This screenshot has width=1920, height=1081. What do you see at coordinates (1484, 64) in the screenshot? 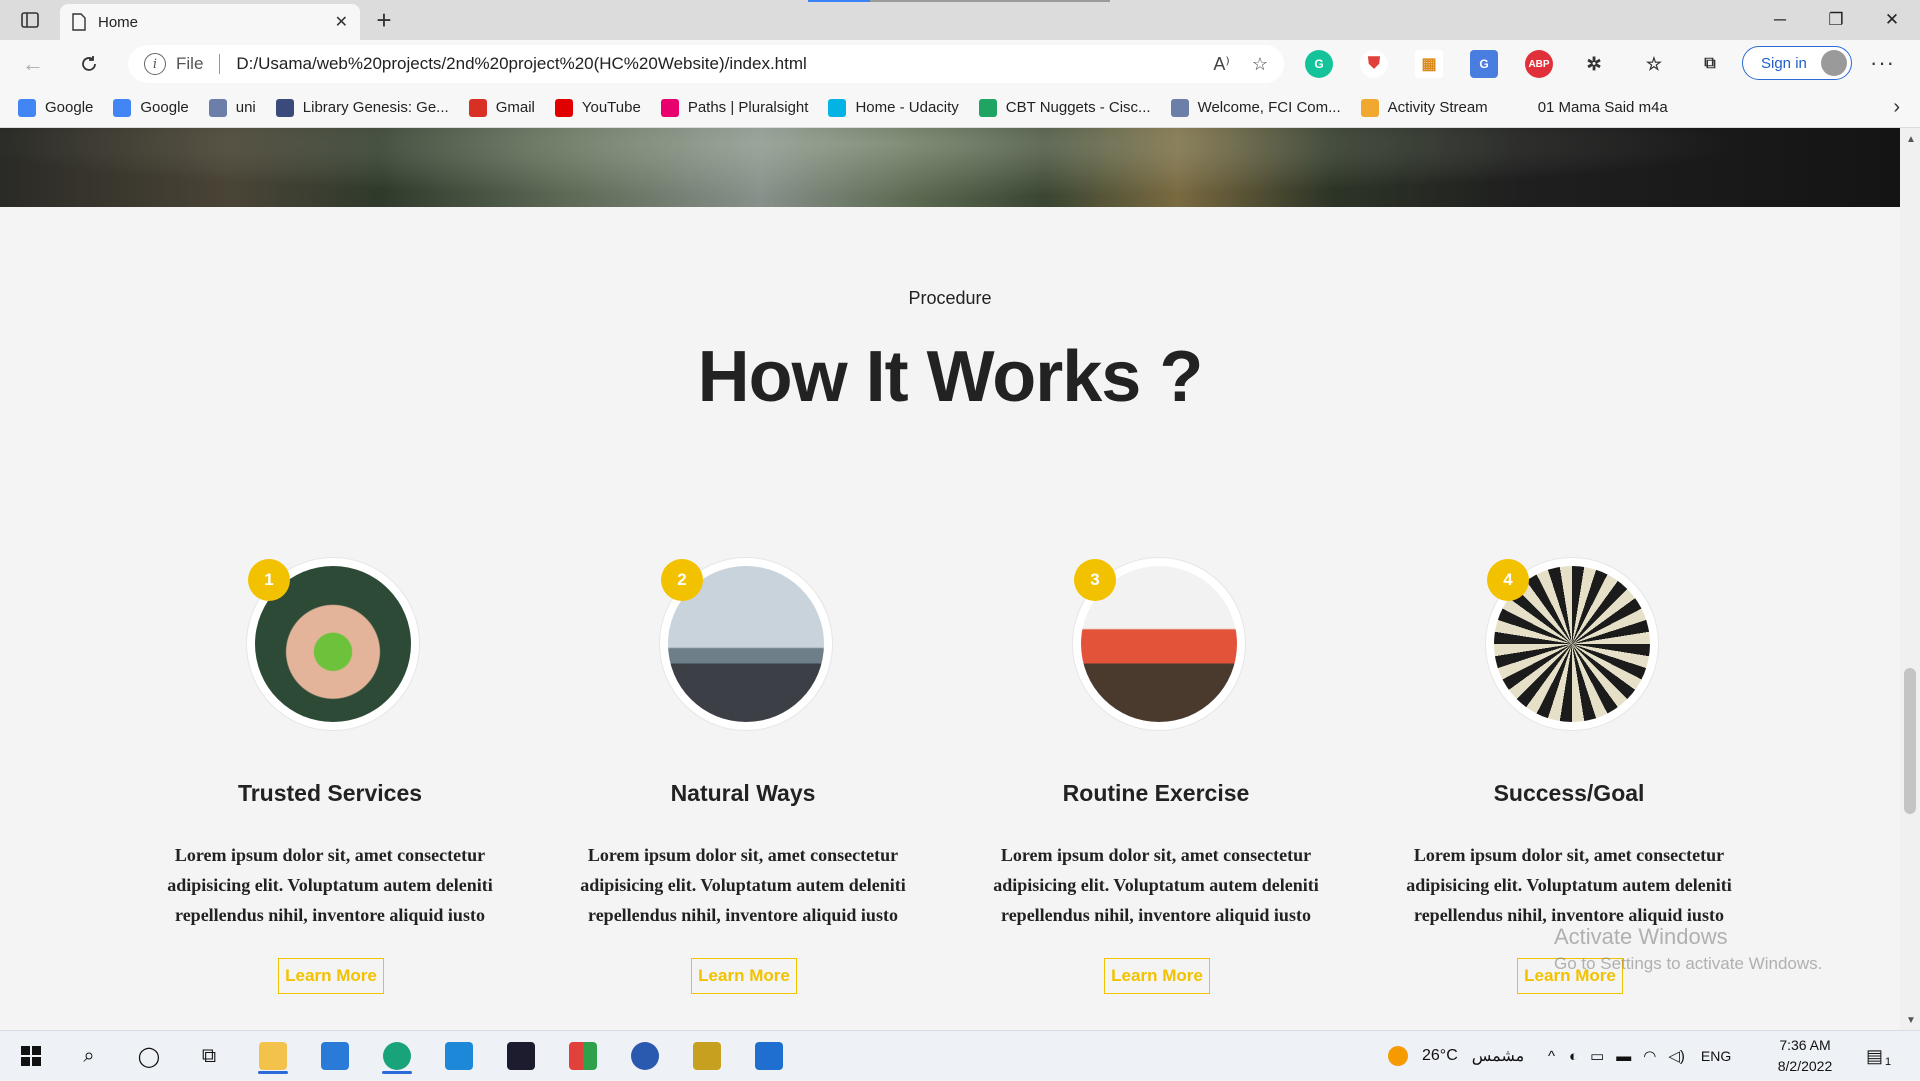
I see `translate-icon: G` at bounding box center [1484, 64].